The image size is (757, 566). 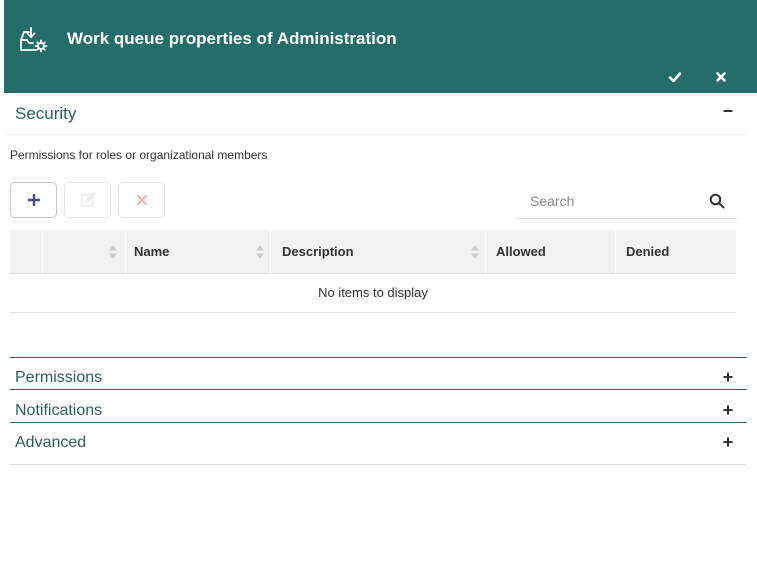 What do you see at coordinates (521, 251) in the screenshot?
I see `column-header-allowed-label: Allowed` at bounding box center [521, 251].